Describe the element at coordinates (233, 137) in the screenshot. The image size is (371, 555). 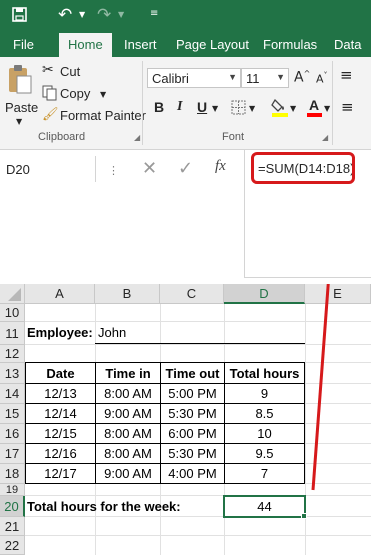
I see `font-group-label: Font` at that location.